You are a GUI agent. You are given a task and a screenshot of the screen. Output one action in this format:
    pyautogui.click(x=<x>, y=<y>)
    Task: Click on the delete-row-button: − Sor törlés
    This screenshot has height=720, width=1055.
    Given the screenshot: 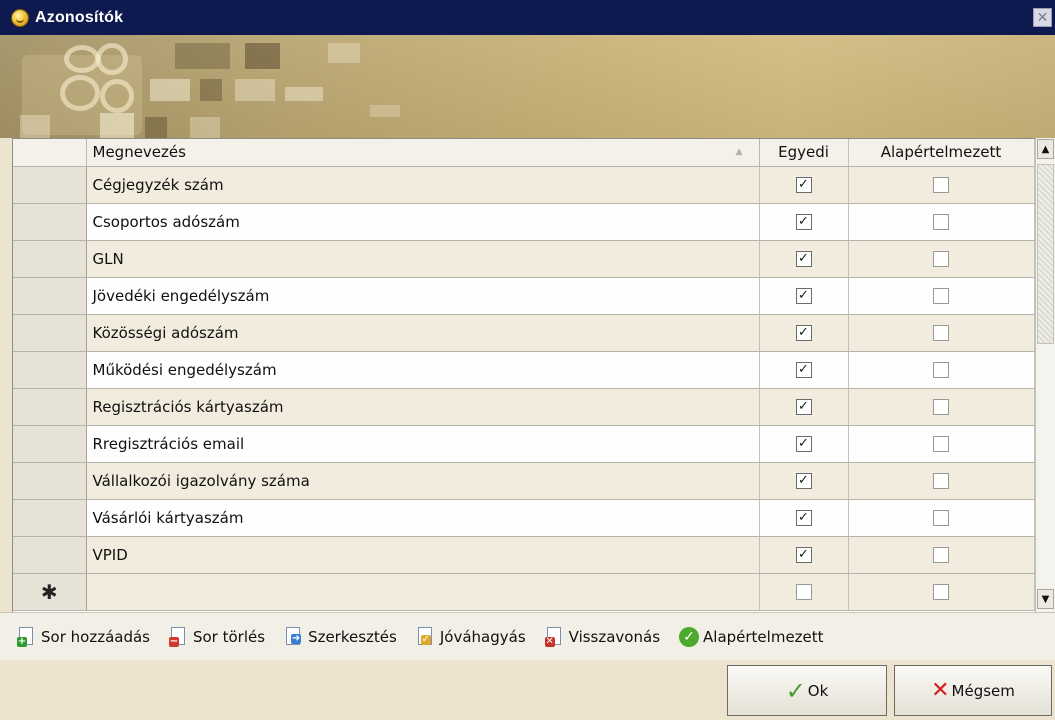 What is the action you would take?
    pyautogui.click(x=216, y=637)
    